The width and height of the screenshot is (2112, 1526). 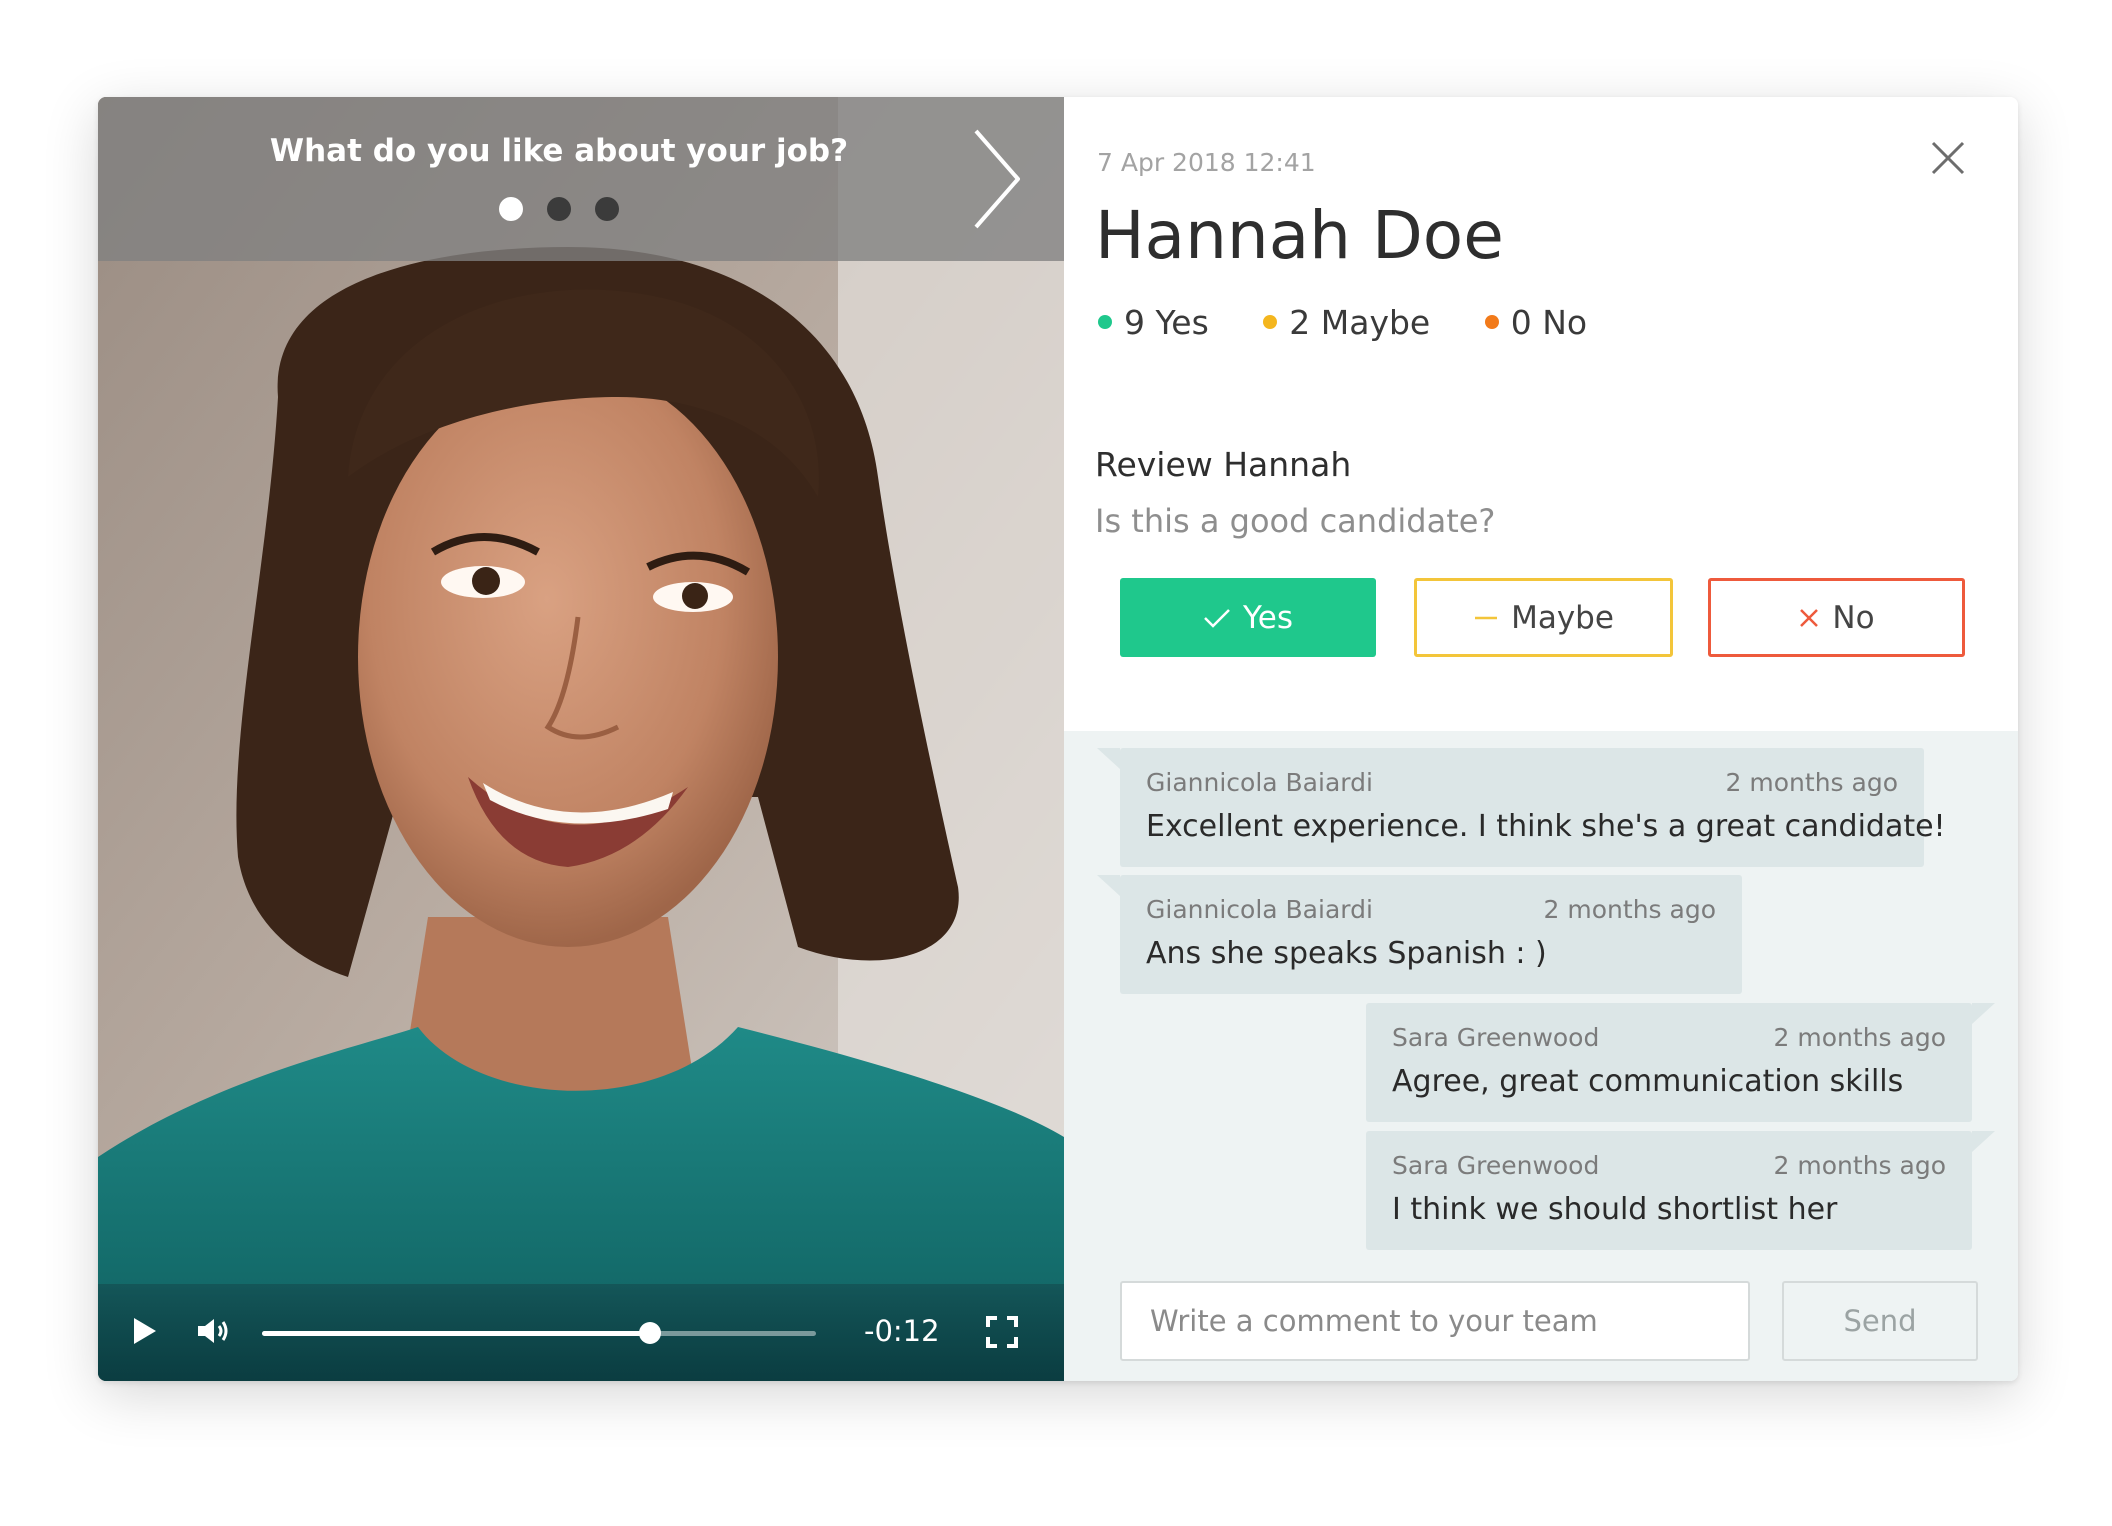 What do you see at coordinates (1491, 321) in the screenshot?
I see `no-status-dot` at bounding box center [1491, 321].